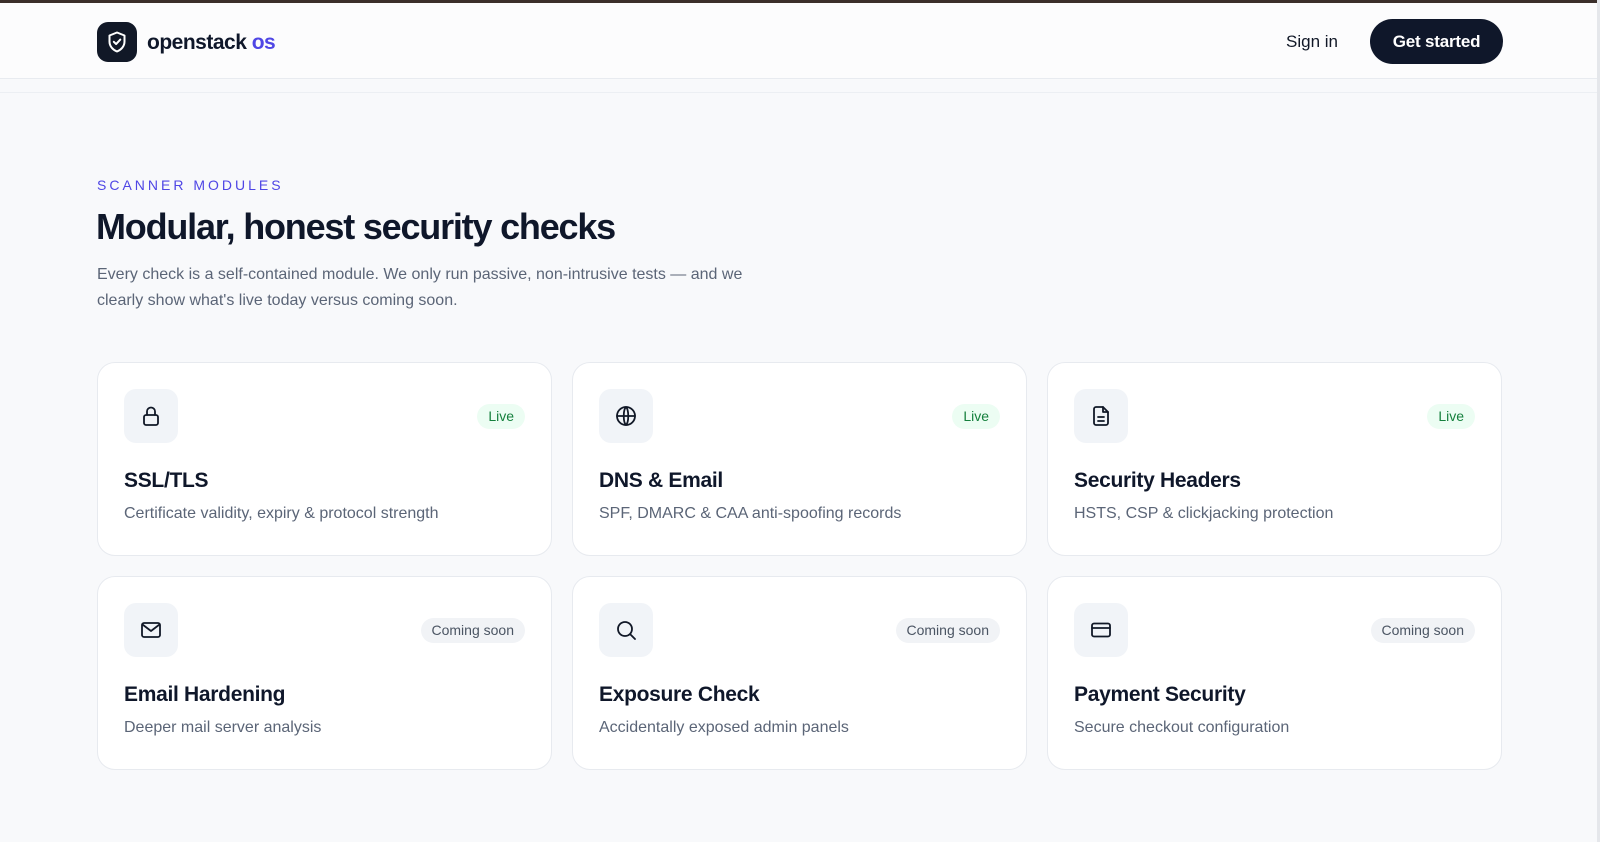 This screenshot has width=1600, height=842. Describe the element at coordinates (1101, 630) in the screenshot. I see `credit-card-icon` at that location.